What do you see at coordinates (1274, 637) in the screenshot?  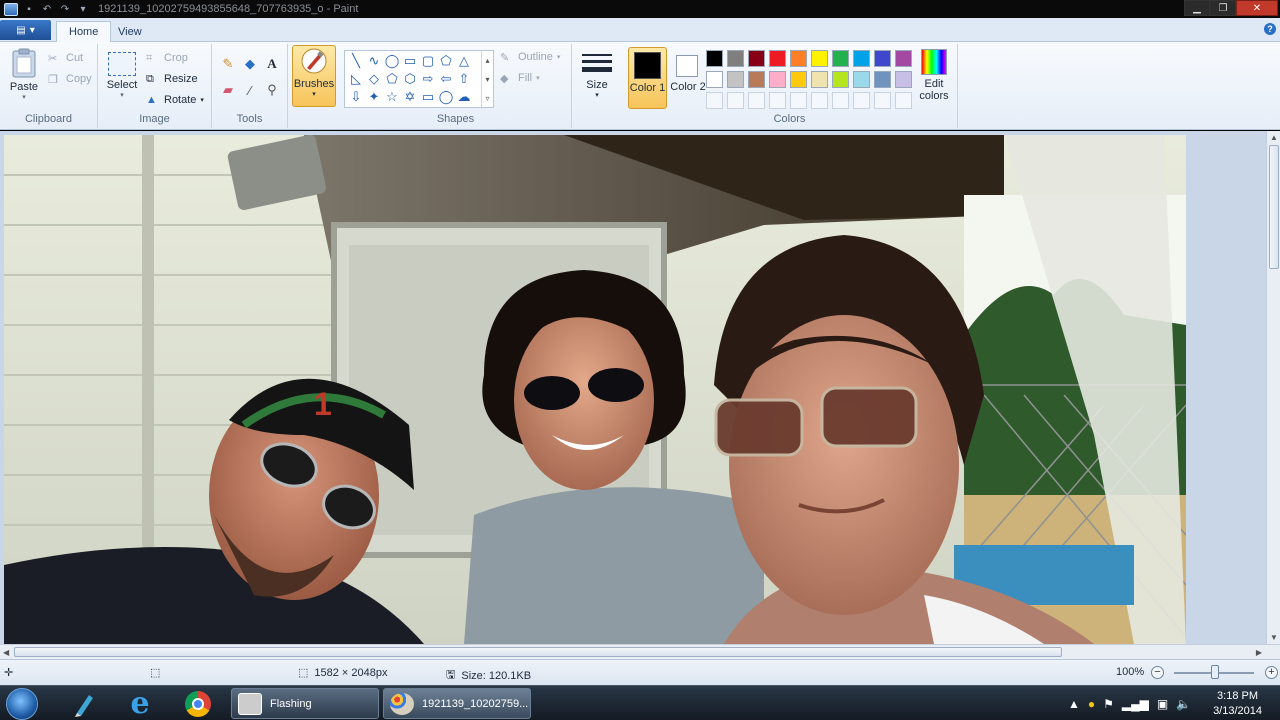 I see `scroll-down-icon: ▼` at bounding box center [1274, 637].